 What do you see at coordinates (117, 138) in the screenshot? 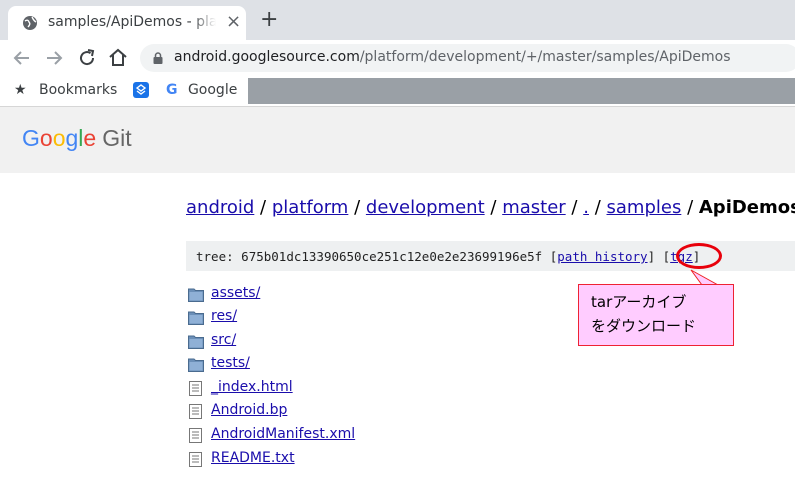
I see `logo-git: Git` at bounding box center [117, 138].